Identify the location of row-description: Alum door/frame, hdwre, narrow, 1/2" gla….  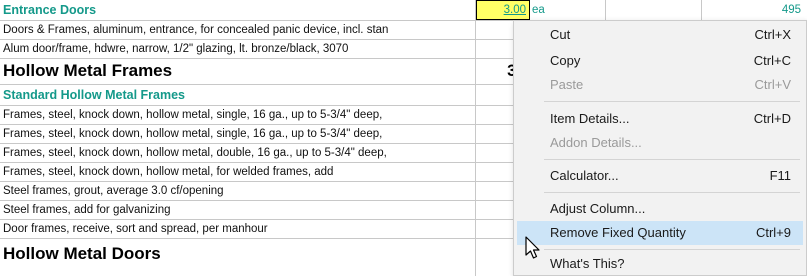
(238, 49).